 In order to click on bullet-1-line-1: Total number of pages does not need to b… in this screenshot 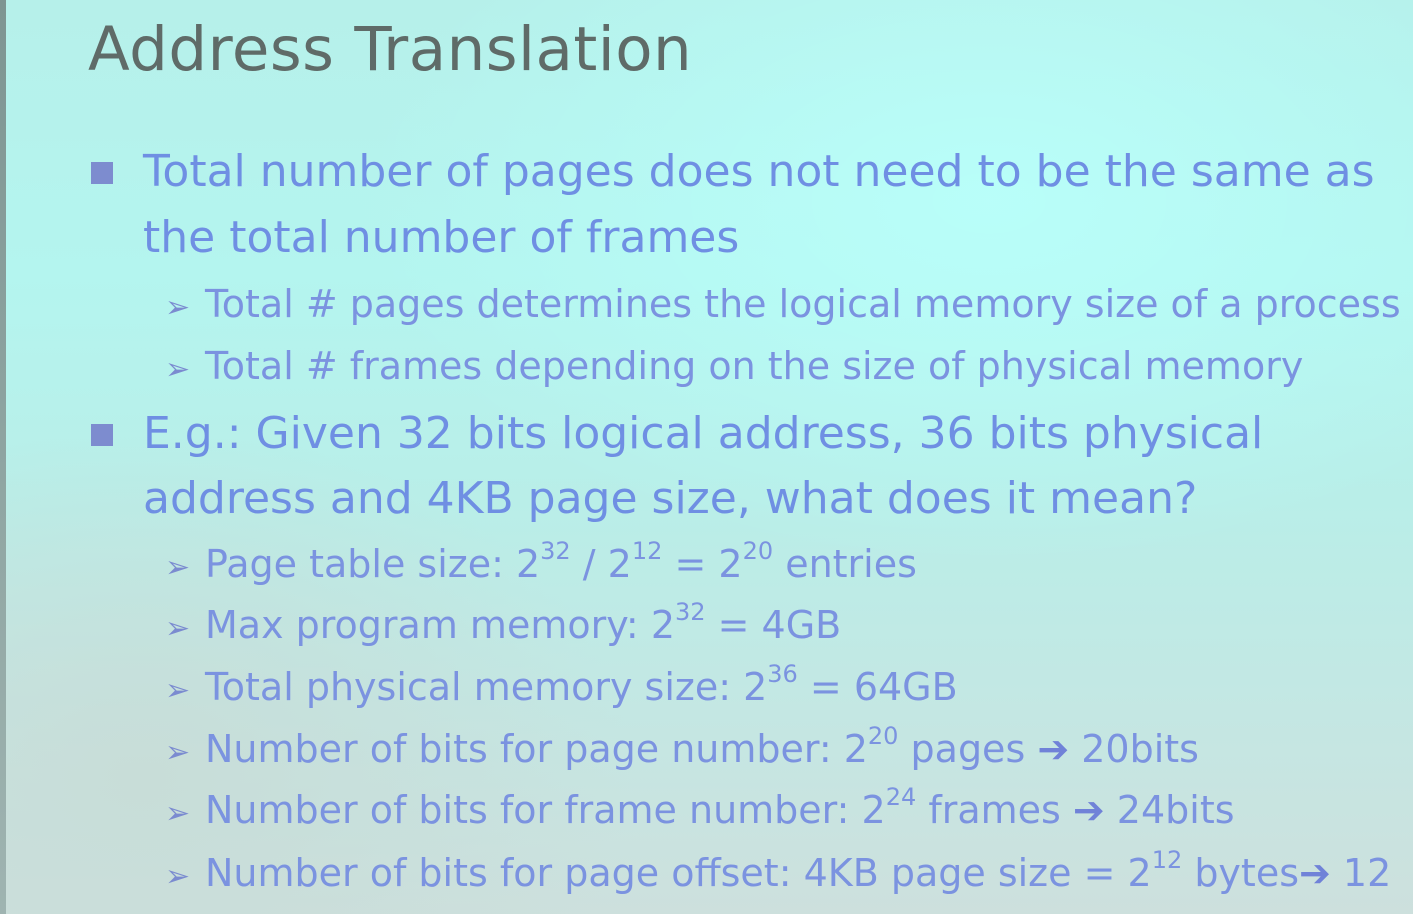, I will do `click(759, 171)`.